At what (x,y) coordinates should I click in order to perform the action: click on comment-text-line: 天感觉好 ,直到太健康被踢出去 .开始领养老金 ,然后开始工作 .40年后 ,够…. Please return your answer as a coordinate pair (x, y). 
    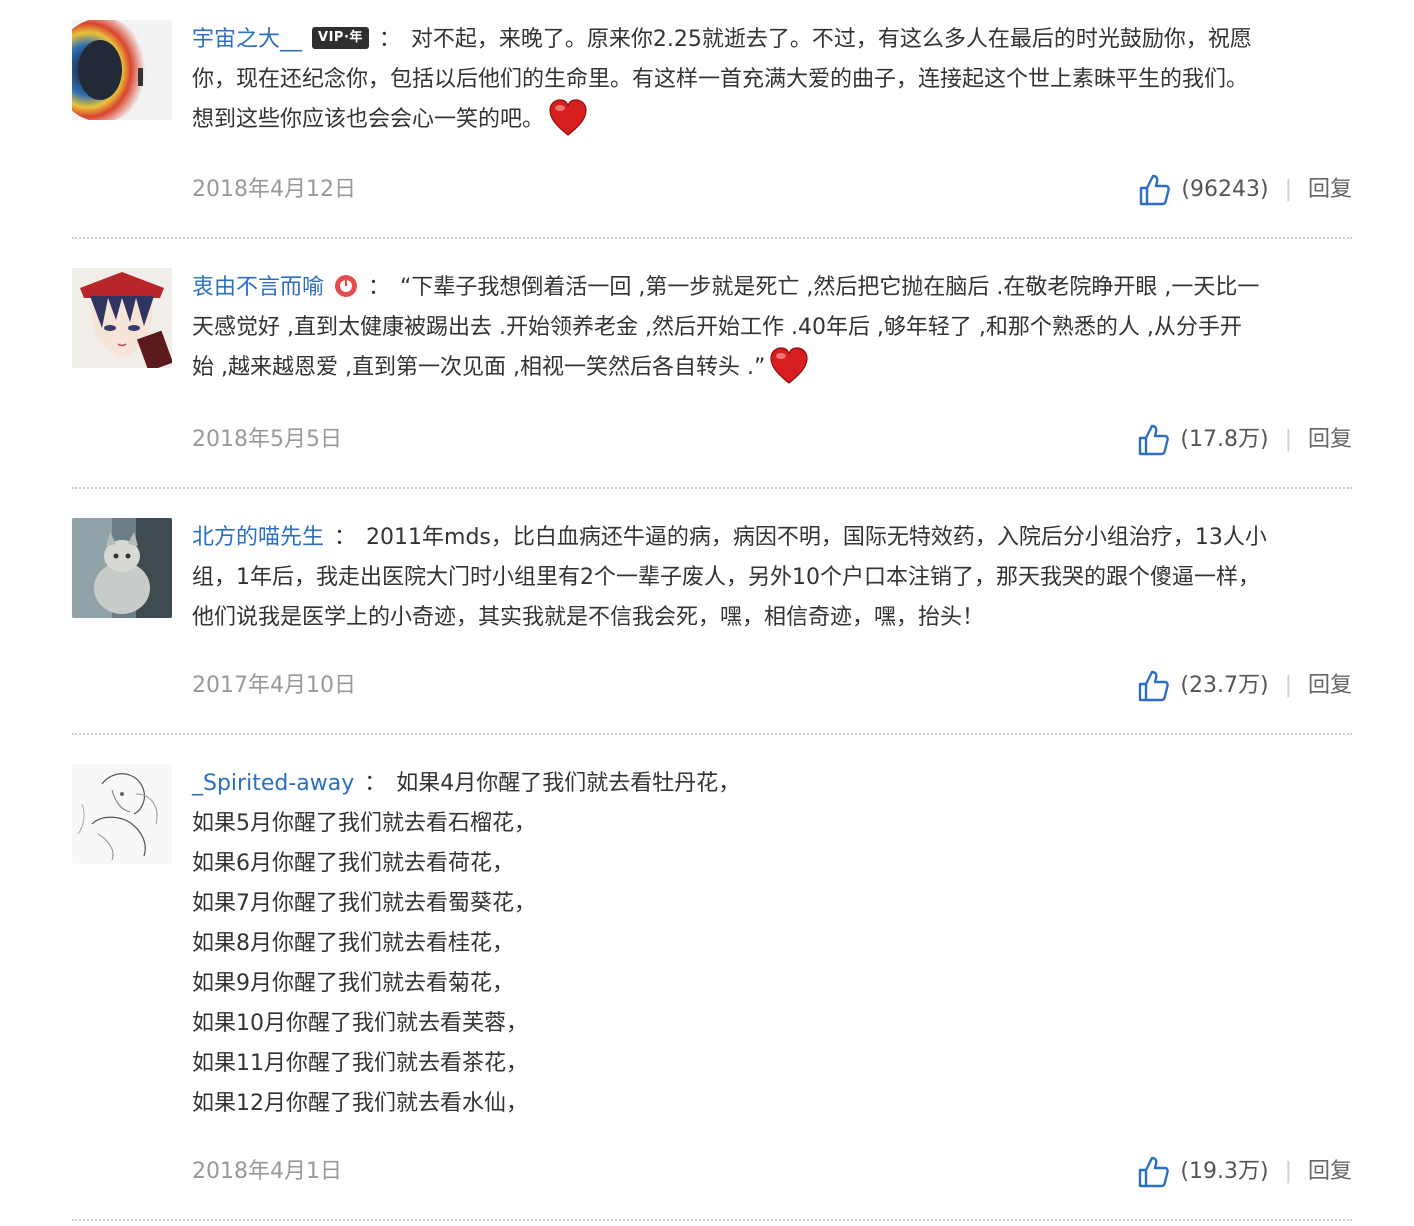
    Looking at the image, I should click on (717, 327).